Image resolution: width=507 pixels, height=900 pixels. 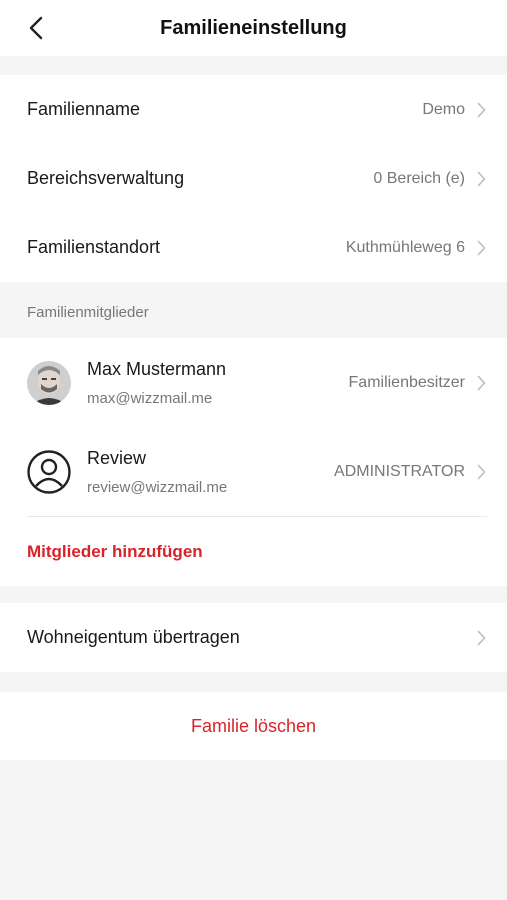 I want to click on family-location-value: Kuthmühleweg 6, so click(x=405, y=247).